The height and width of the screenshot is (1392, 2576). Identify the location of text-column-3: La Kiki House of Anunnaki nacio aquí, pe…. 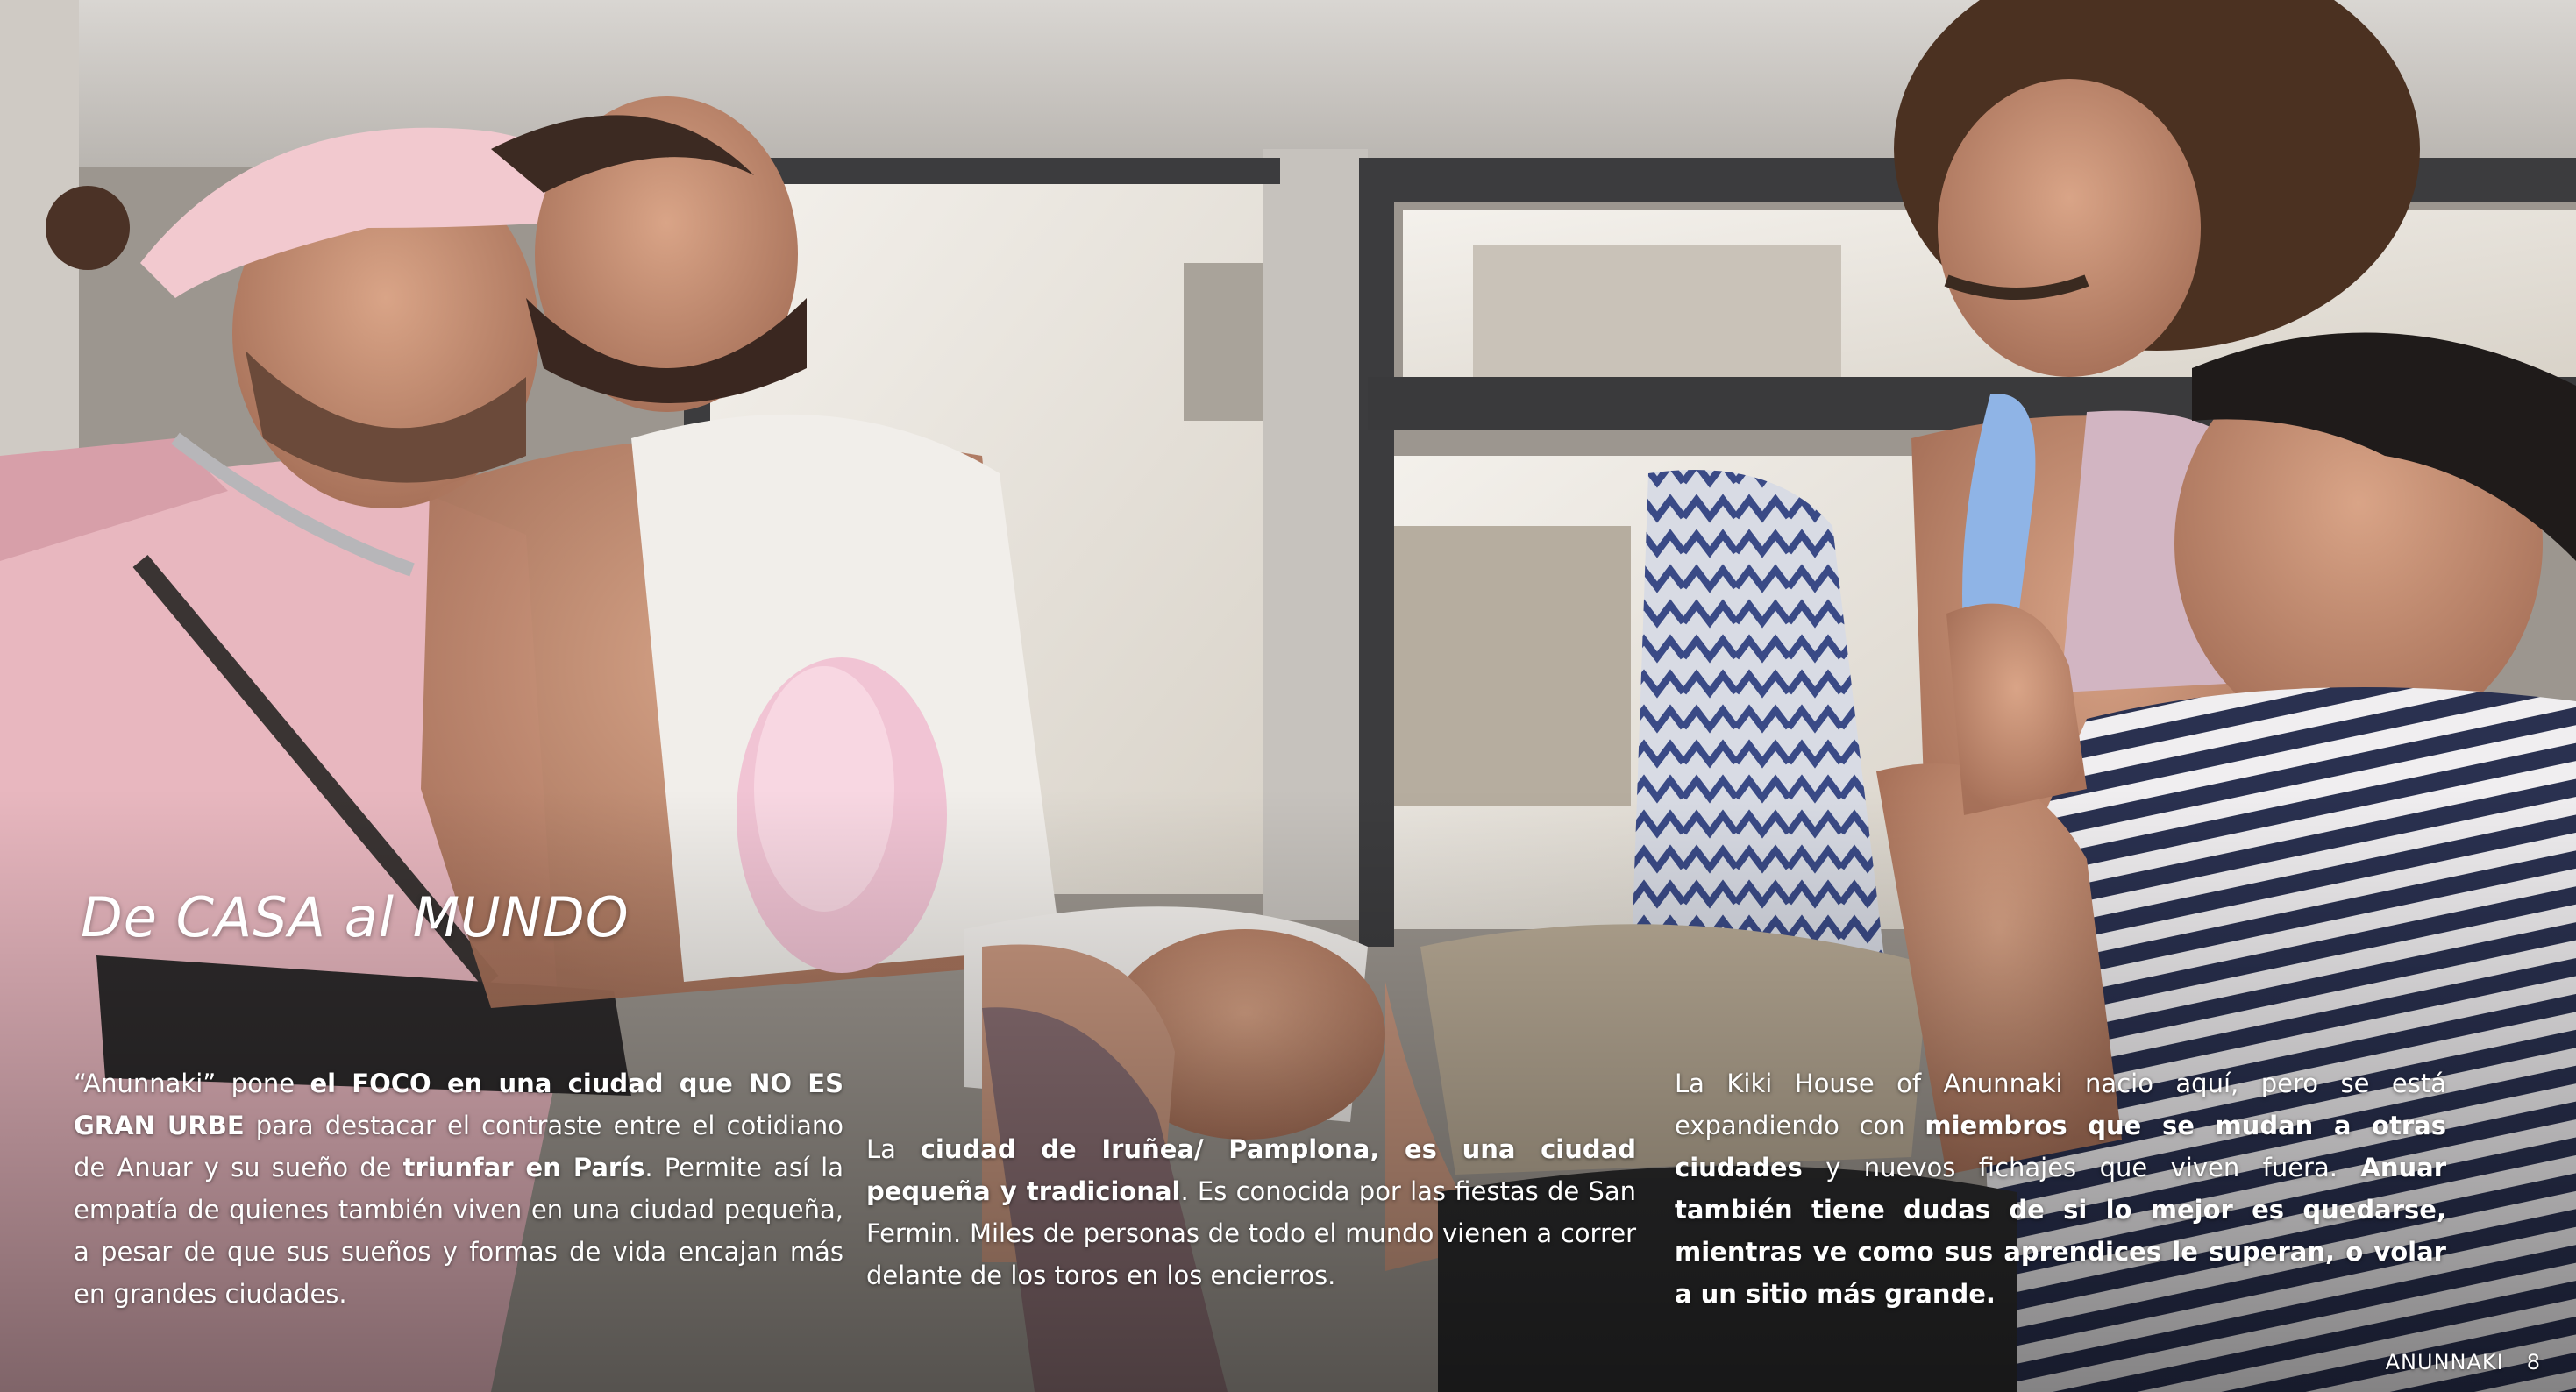
(2060, 1188).